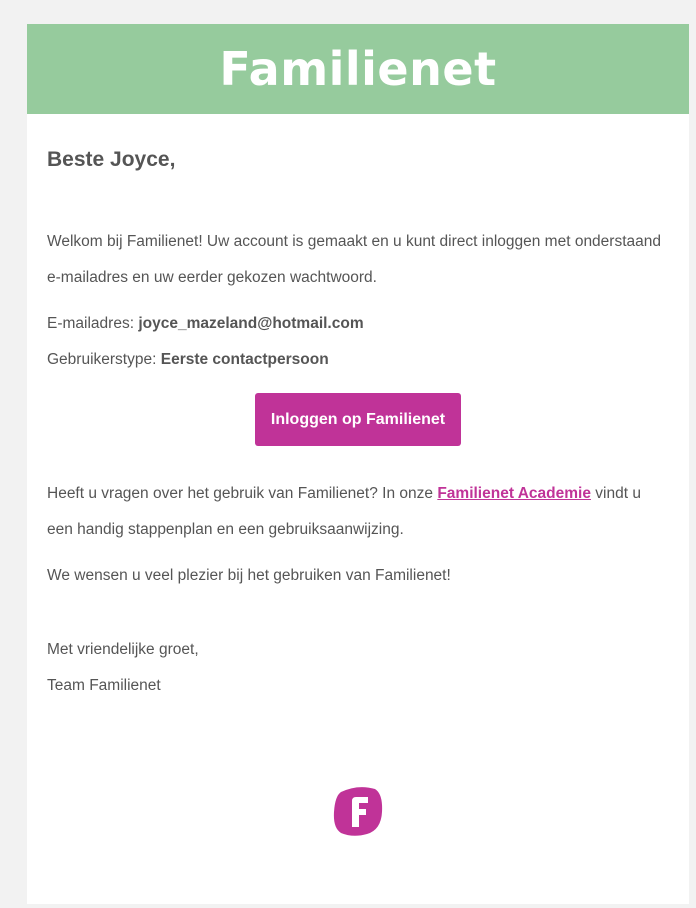 This screenshot has width=696, height=908. I want to click on closing-text: Met vriendelijke groet,, so click(123, 649).